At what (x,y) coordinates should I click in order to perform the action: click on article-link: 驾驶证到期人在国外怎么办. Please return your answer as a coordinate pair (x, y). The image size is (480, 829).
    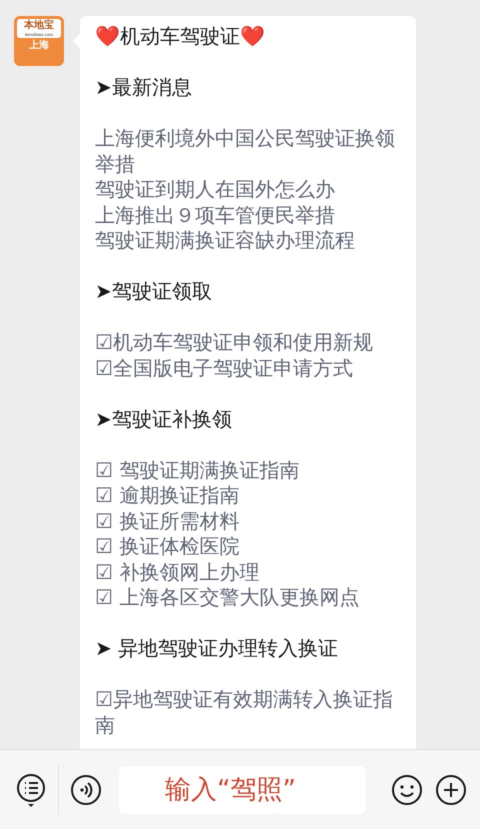
    Looking at the image, I should click on (248, 189).